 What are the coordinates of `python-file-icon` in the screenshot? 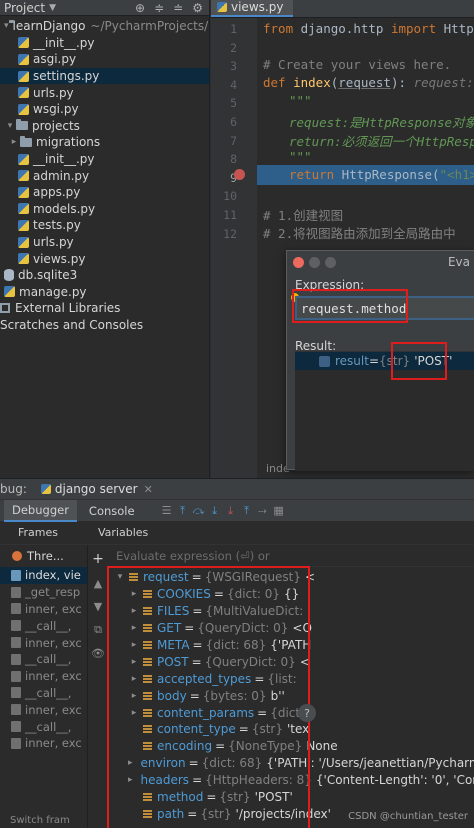 It's located at (9, 292).